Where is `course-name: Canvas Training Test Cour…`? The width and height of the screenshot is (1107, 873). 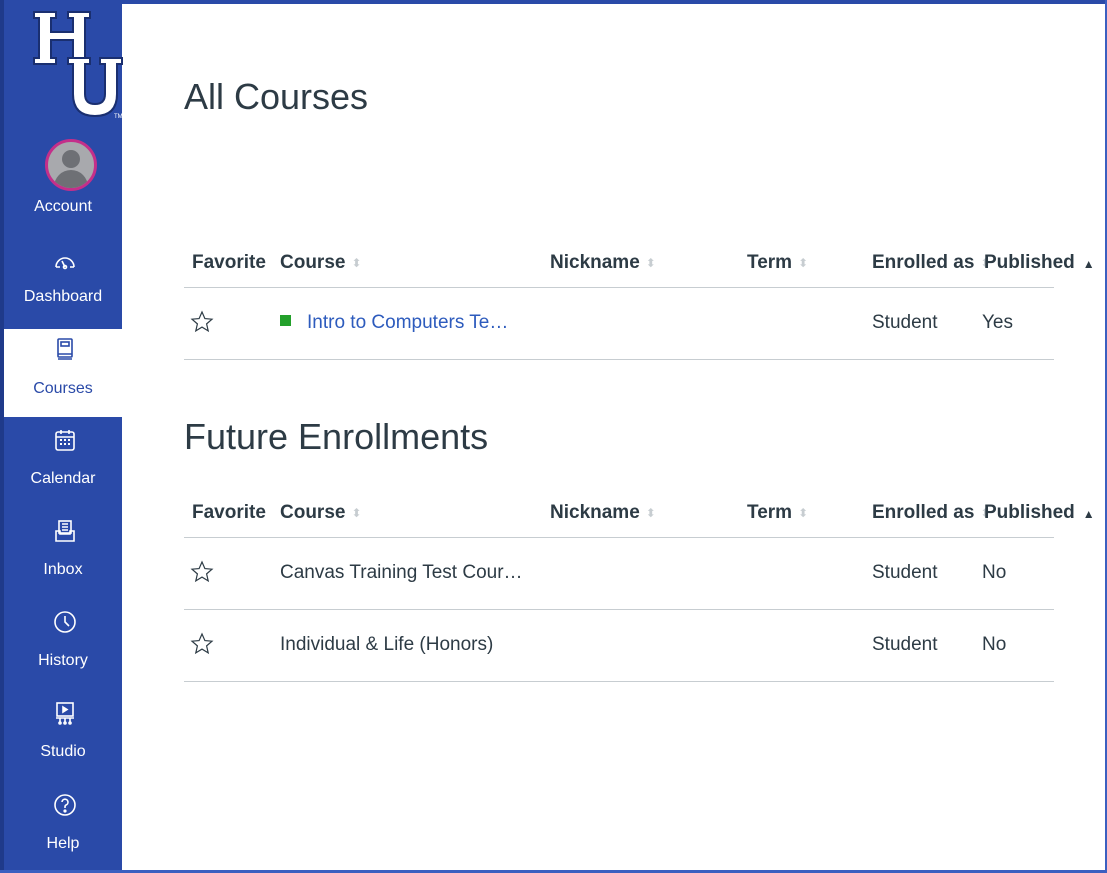
course-name: Canvas Training Test Cour… is located at coordinates (401, 572).